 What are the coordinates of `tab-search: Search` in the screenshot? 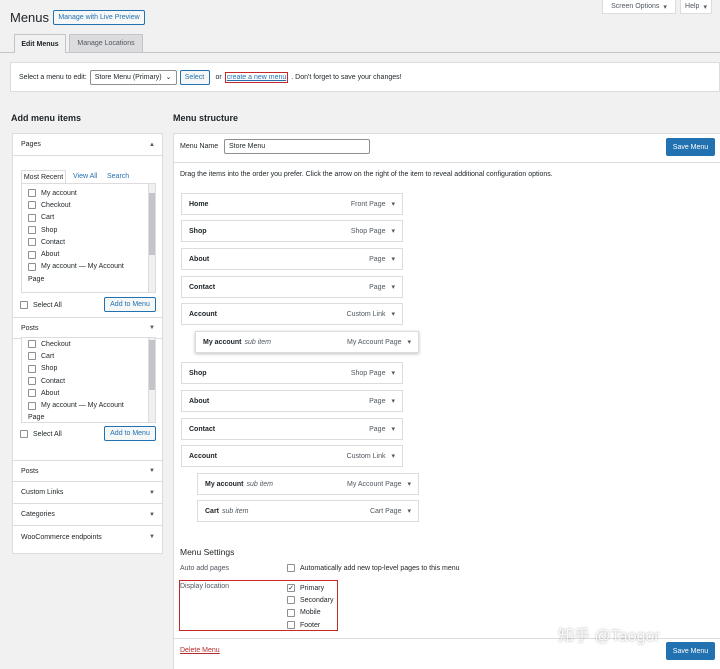 It's located at (118, 176).